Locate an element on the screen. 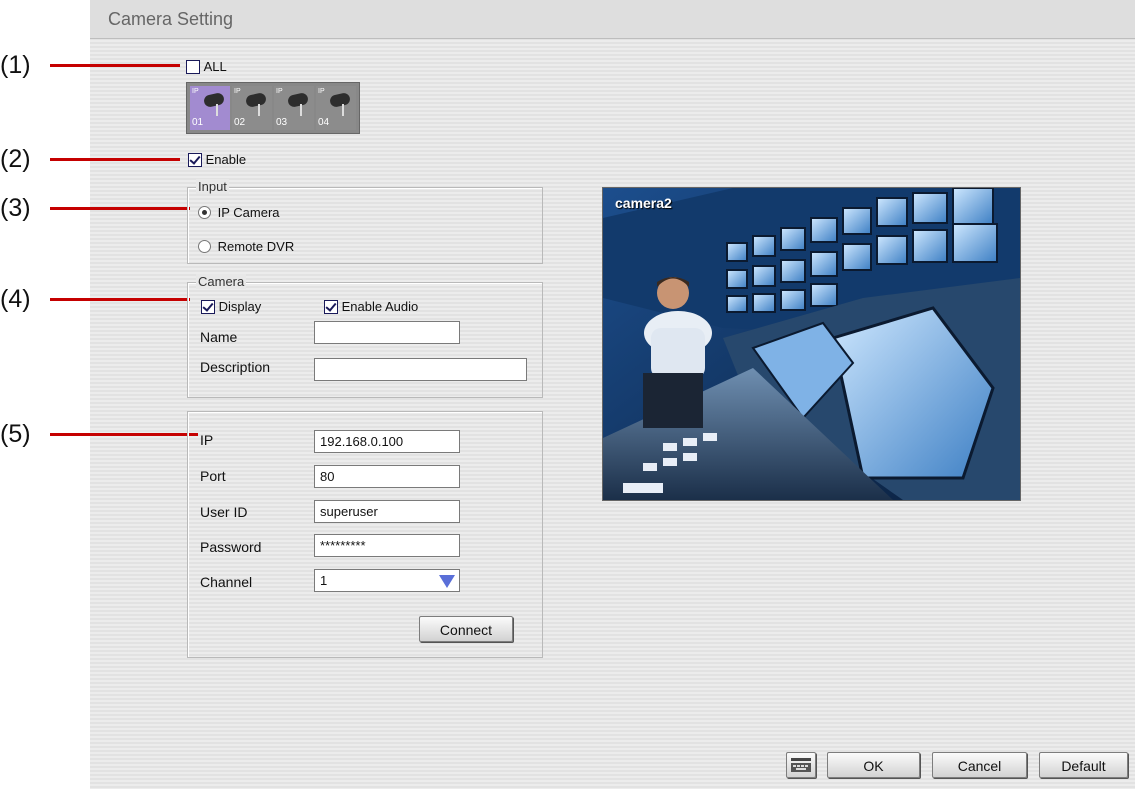 This screenshot has height=789, width=1135. enable-audio-checkbox-box is located at coordinates (331, 306).